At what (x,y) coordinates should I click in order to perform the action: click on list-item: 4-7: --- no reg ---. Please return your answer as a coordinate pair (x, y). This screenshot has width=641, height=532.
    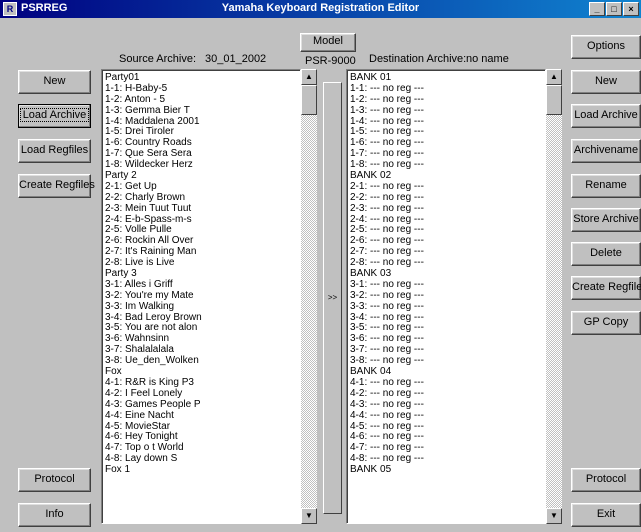
    Looking at the image, I should click on (387, 447).